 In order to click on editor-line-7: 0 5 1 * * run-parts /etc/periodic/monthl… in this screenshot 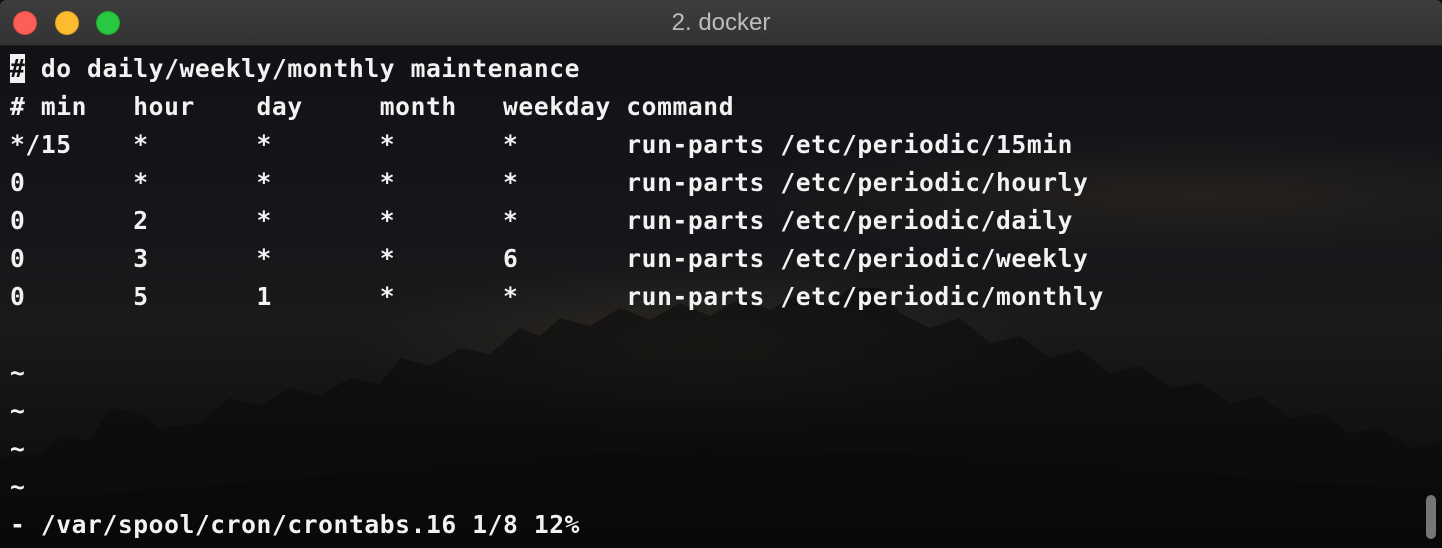, I will do `click(557, 296)`.